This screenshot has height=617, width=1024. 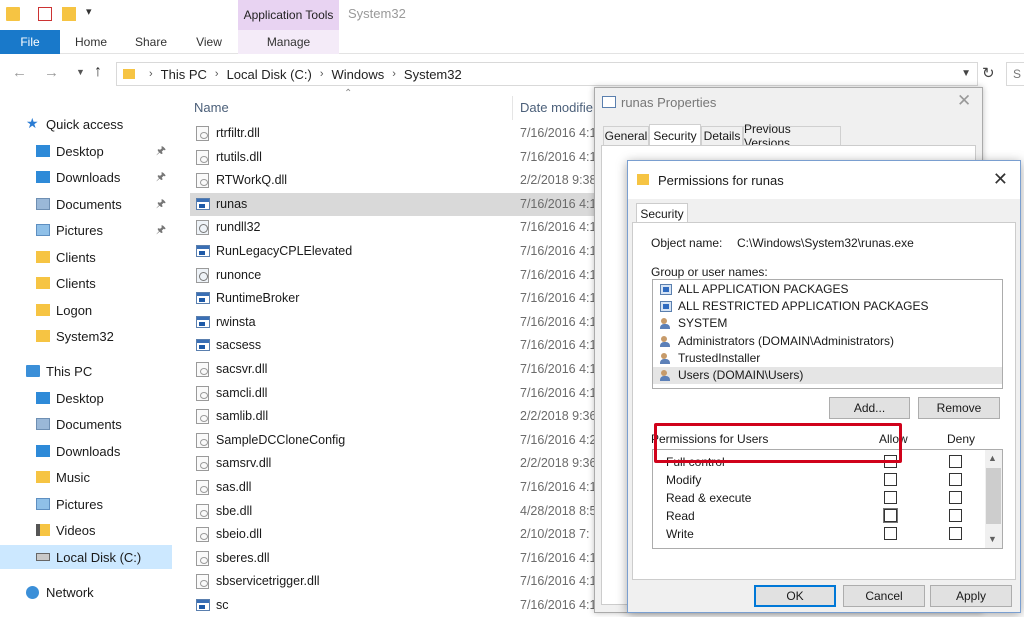 I want to click on nav-item-downloads: Downloads, so click(x=86, y=451).